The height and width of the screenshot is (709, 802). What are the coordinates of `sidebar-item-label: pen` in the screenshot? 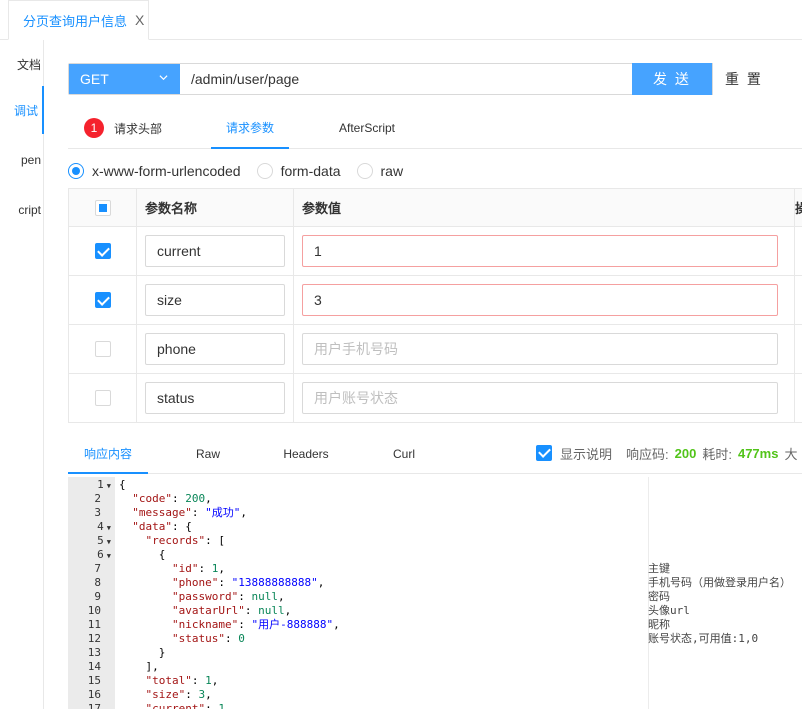 It's located at (30, 160).